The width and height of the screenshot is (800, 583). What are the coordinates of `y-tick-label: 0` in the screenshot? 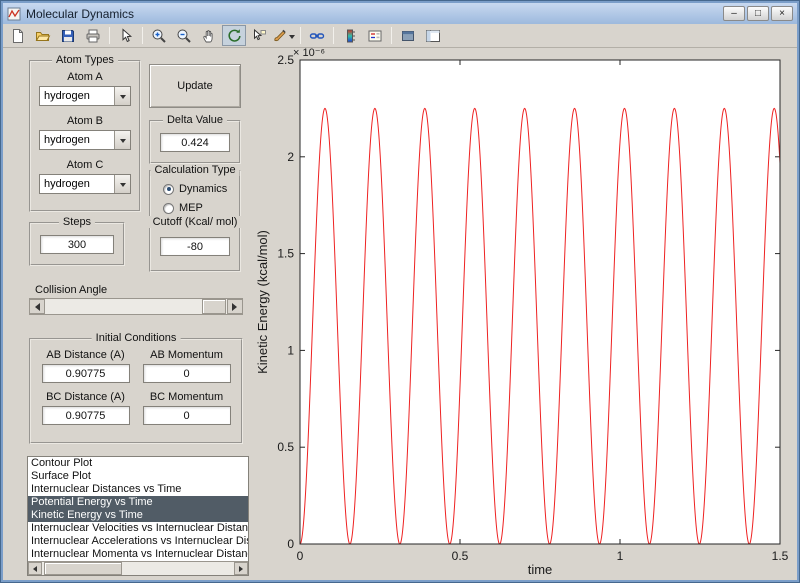 It's located at (290, 544).